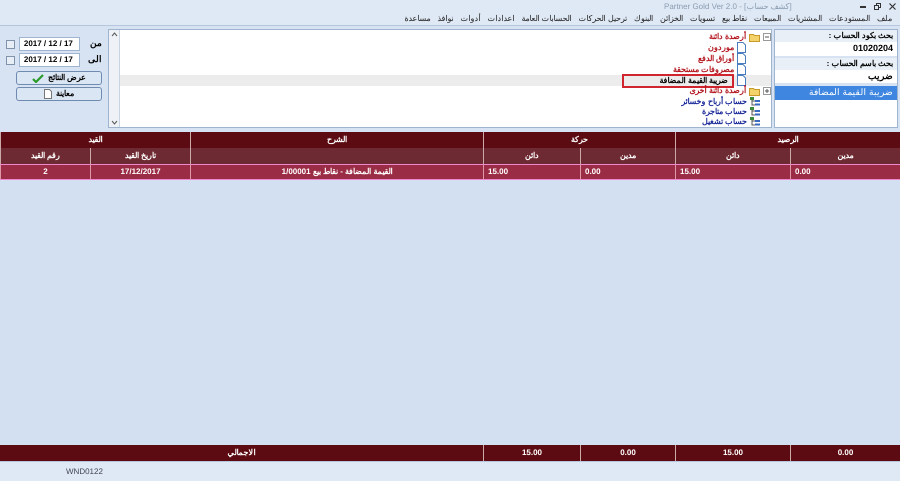  I want to click on tree-item: مصروفات مستحقة, so click(703, 69).